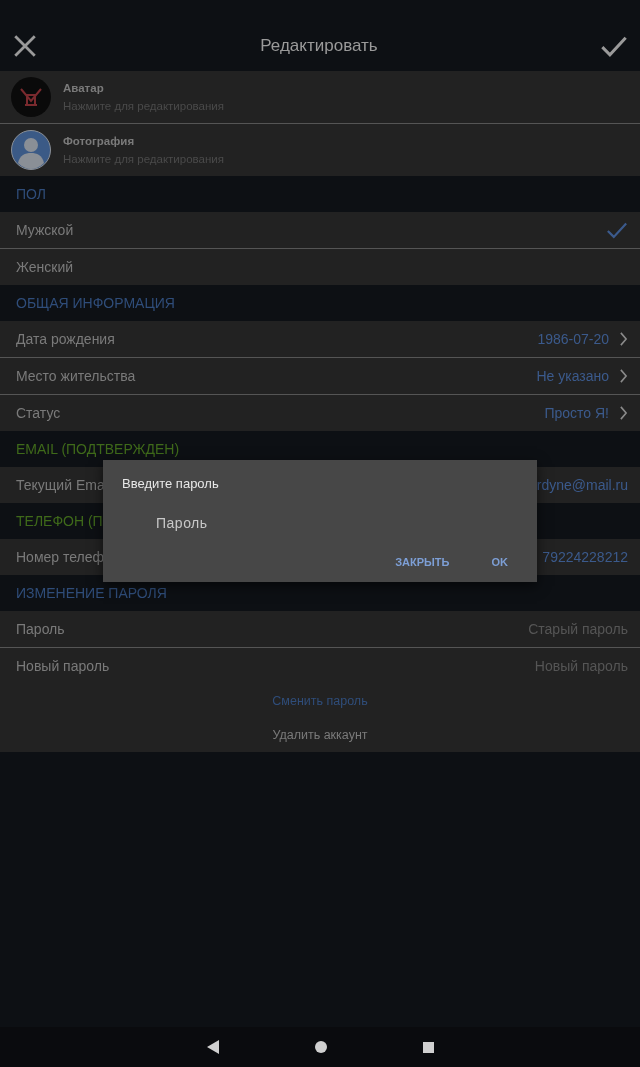  What do you see at coordinates (306, 523) in the screenshot?
I see `password-input: Пароль` at bounding box center [306, 523].